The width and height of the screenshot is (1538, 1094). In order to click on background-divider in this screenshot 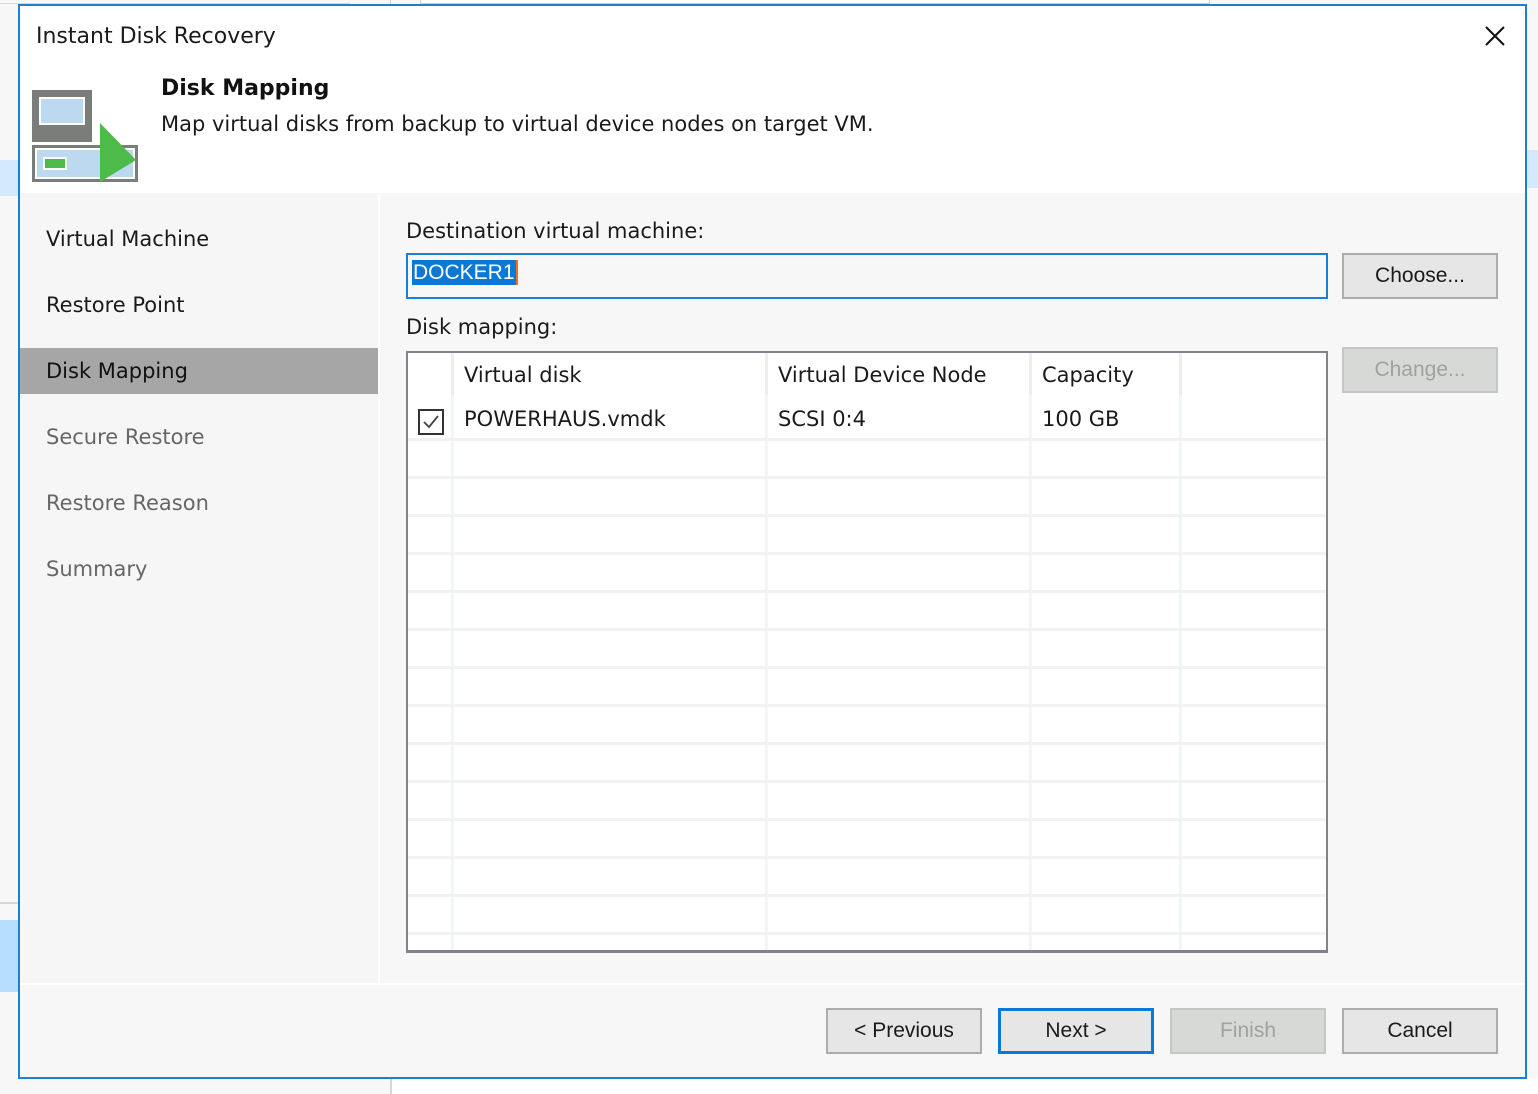, I will do `click(9, 903)`.